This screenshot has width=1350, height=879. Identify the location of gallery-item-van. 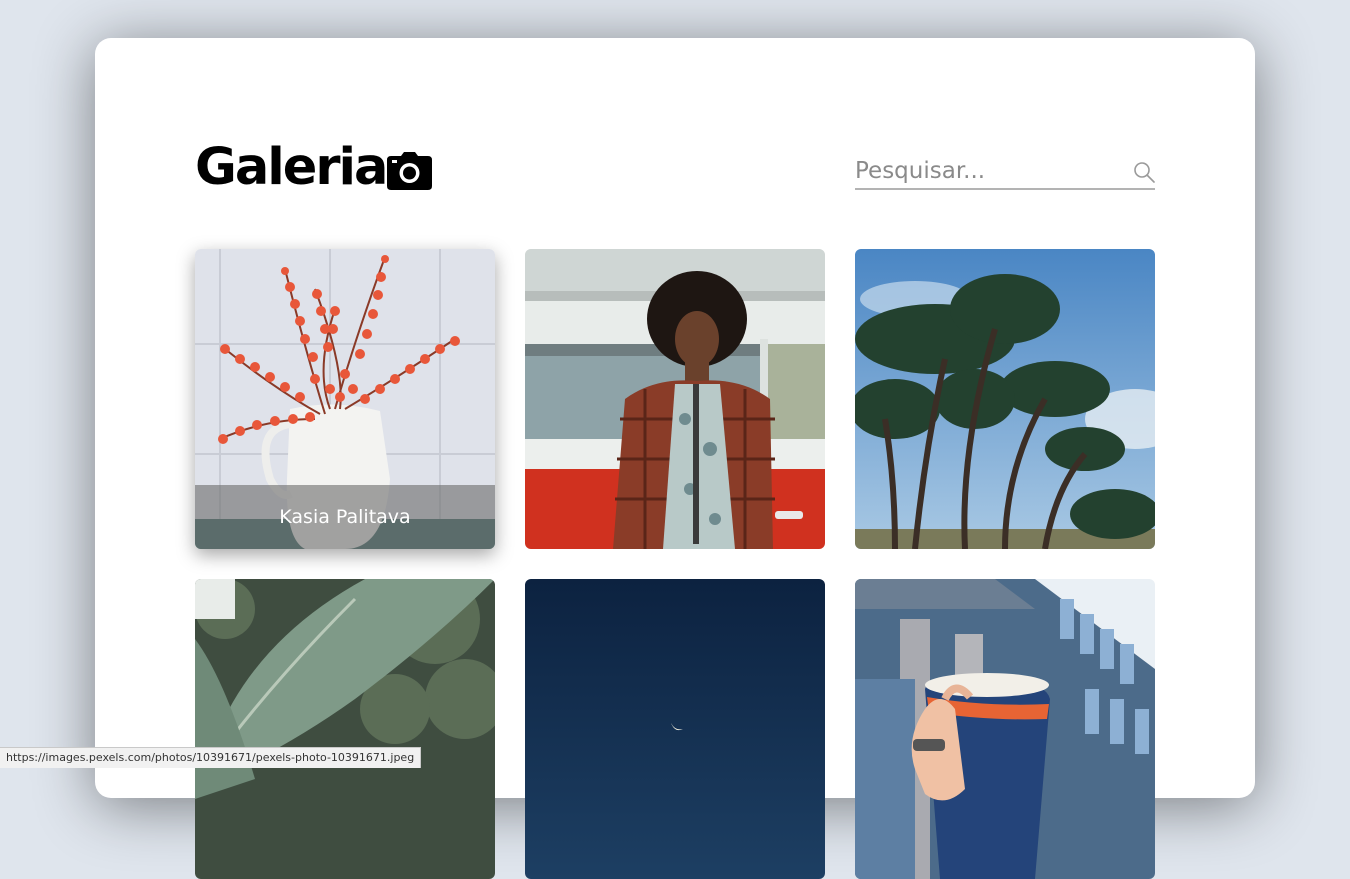
(675, 399).